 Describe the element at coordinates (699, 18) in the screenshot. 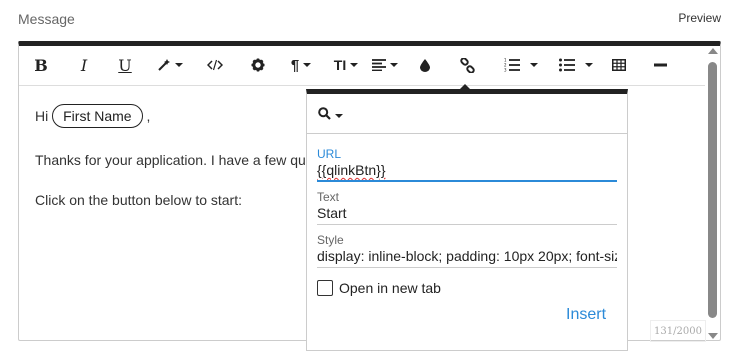

I see `preview-link: Preview` at that location.